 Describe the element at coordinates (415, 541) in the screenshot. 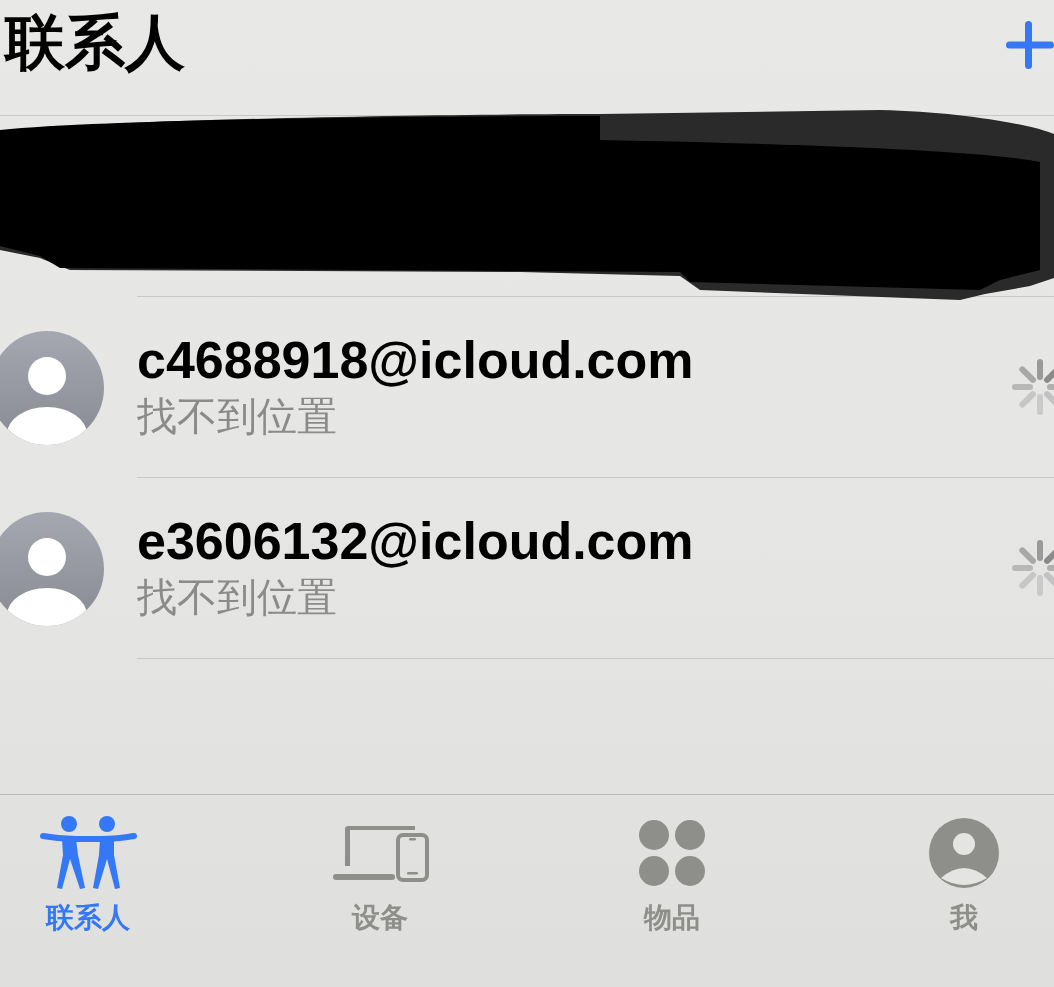

I see `contact-email: e3606132@icloud.com` at that location.